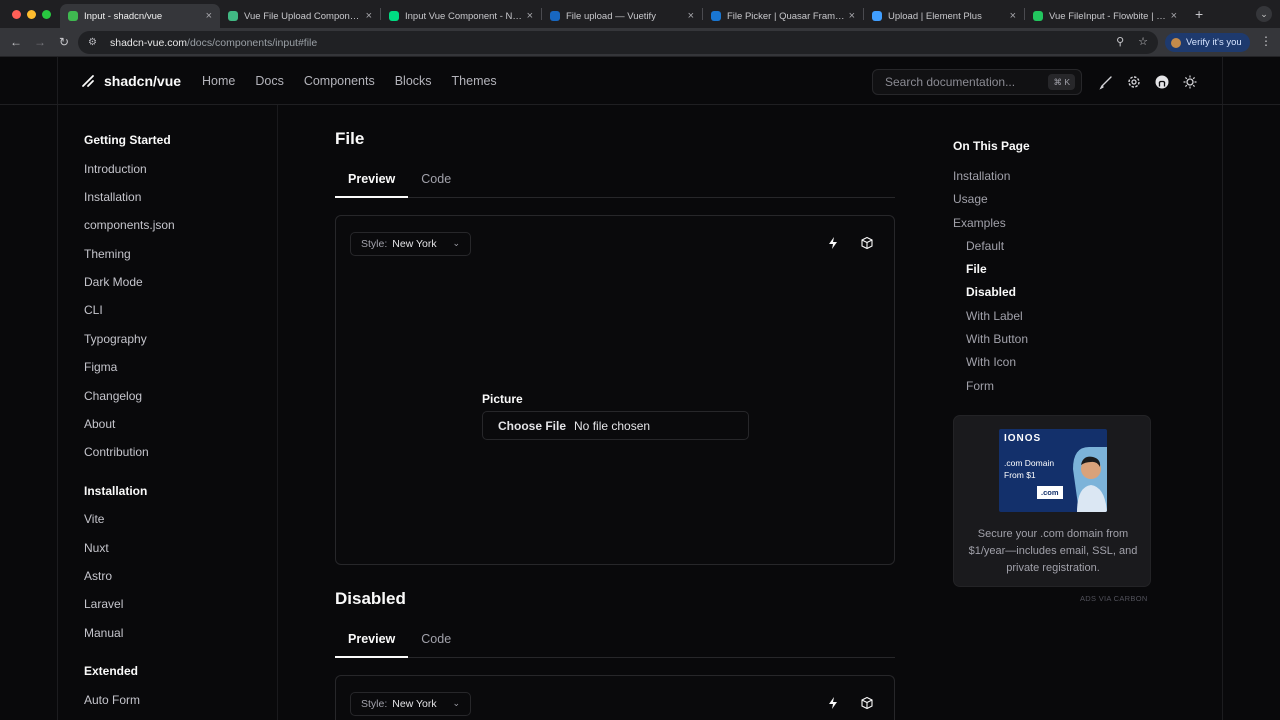  Describe the element at coordinates (174, 403) in the screenshot. I see `sidebar-item: Changelog` at that location.